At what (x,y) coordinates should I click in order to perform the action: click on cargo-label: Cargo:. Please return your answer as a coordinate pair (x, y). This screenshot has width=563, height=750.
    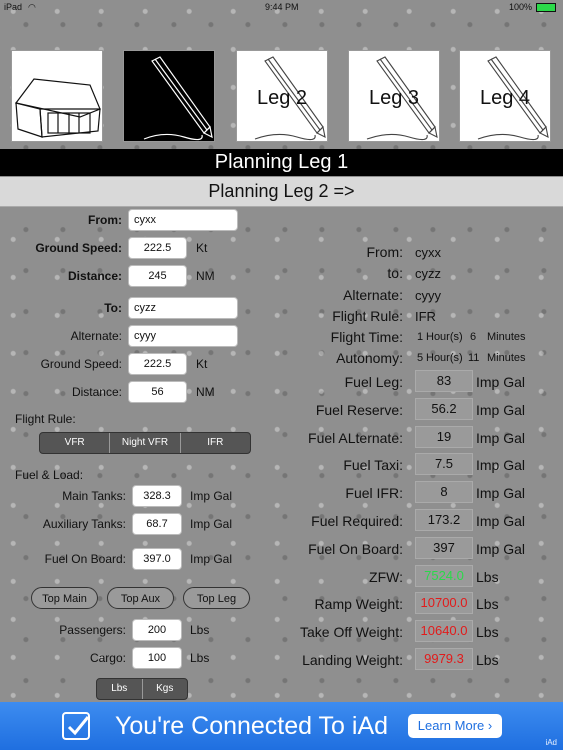
    Looking at the image, I should click on (107, 658).